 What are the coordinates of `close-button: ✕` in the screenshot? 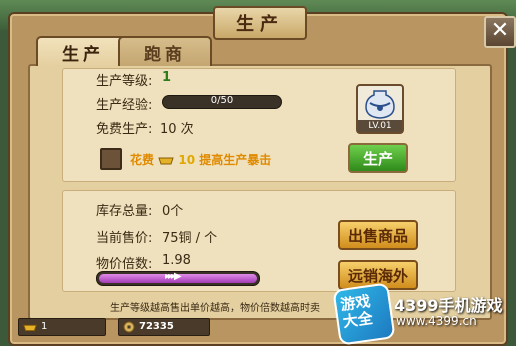 It's located at (500, 32).